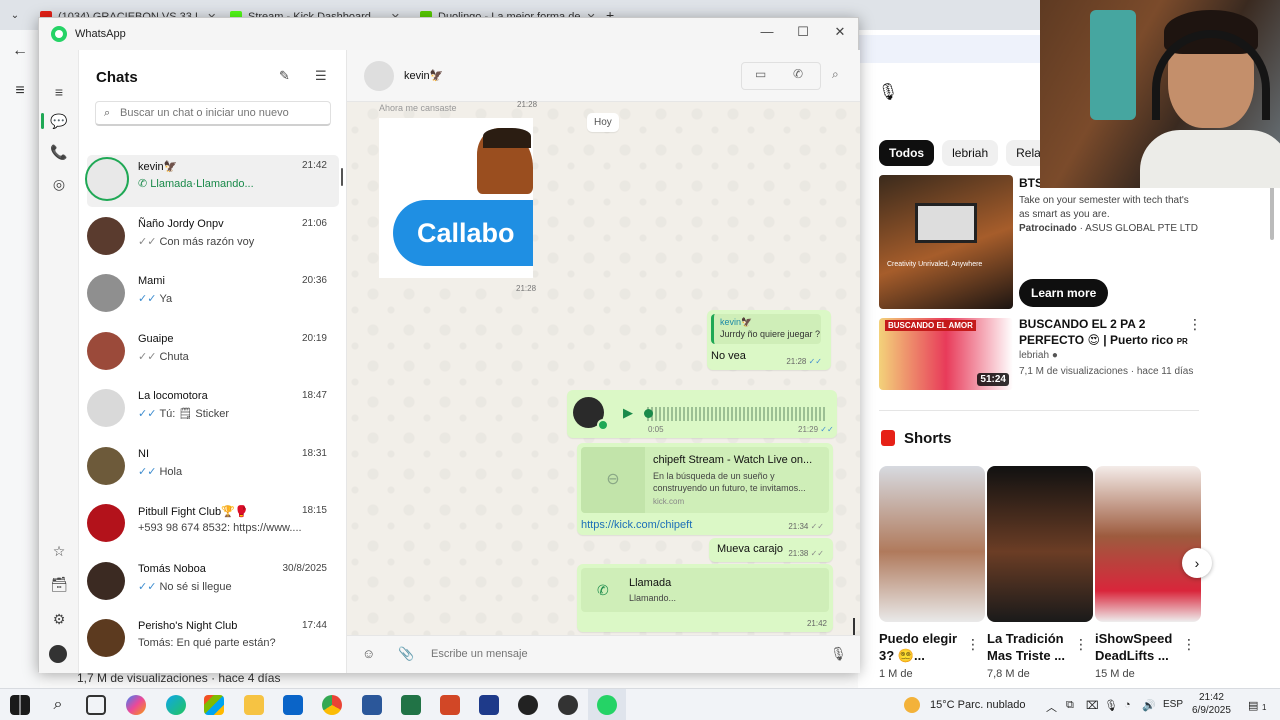 This screenshot has width=1280, height=720. I want to click on video-thumbnail: BUSCANDO EL AMOR 51:24, so click(946, 354).